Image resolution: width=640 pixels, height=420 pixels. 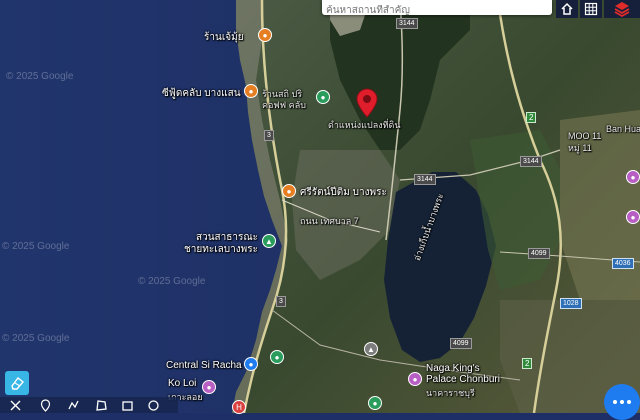 What do you see at coordinates (251, 364) in the screenshot?
I see `shopping-icon: ●` at bounding box center [251, 364].